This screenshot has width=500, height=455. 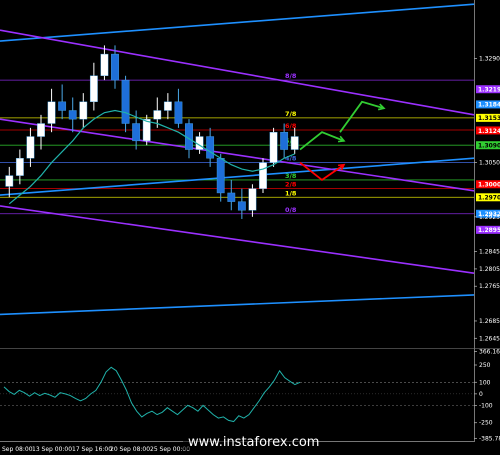 I want to click on price-tag-label: 1.3090, so click(x=489, y=146).